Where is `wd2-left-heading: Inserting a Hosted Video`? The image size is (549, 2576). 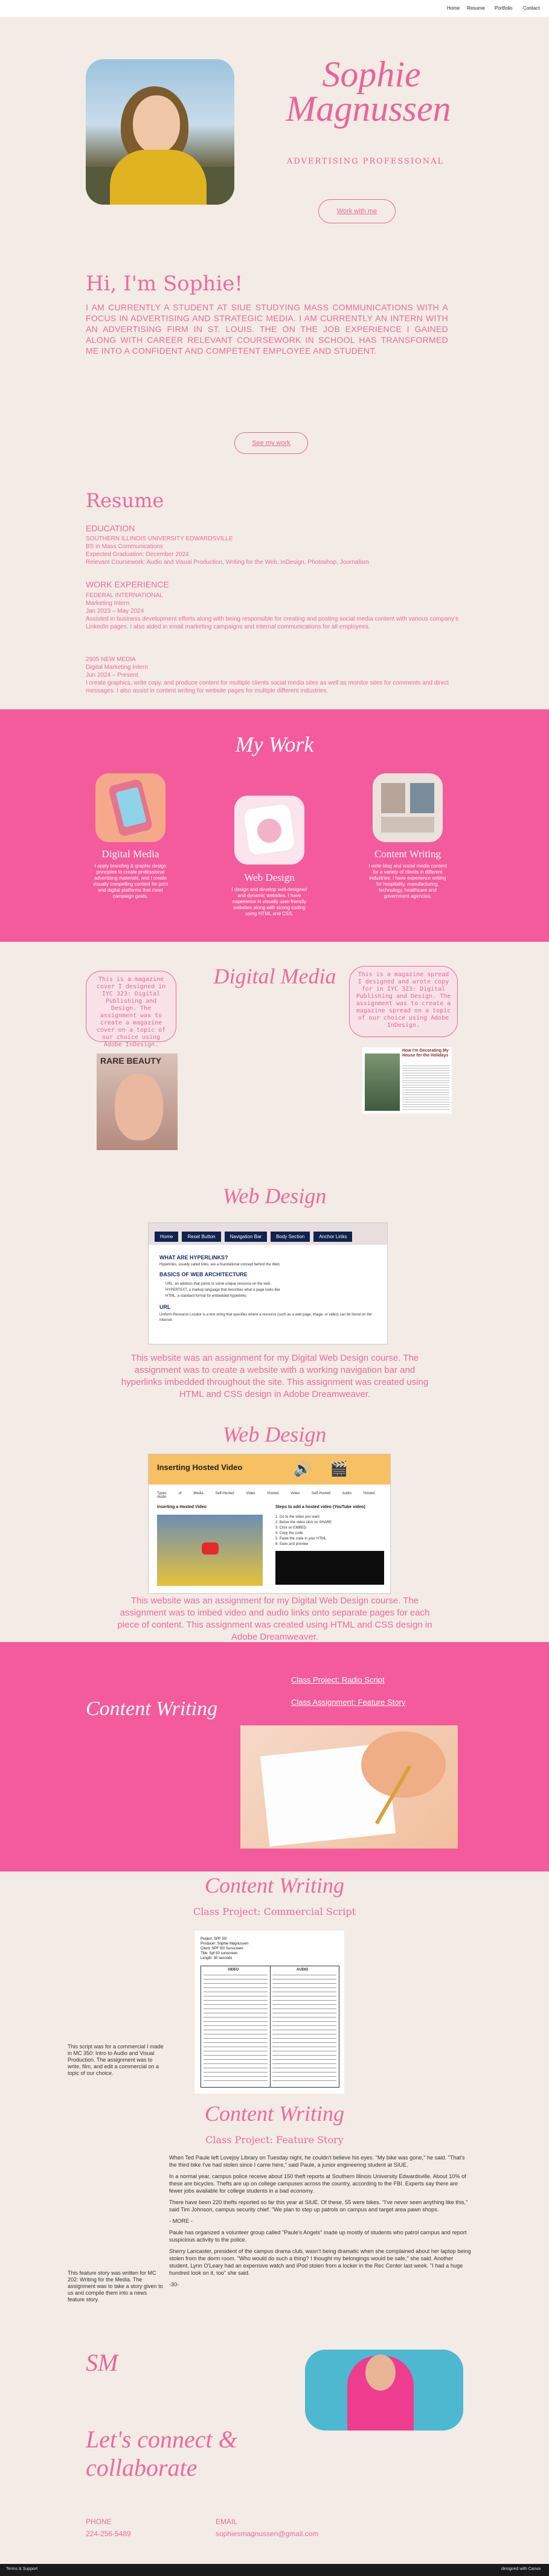
wd2-left-heading: Inserting a Hosted Video is located at coordinates (182, 1507).